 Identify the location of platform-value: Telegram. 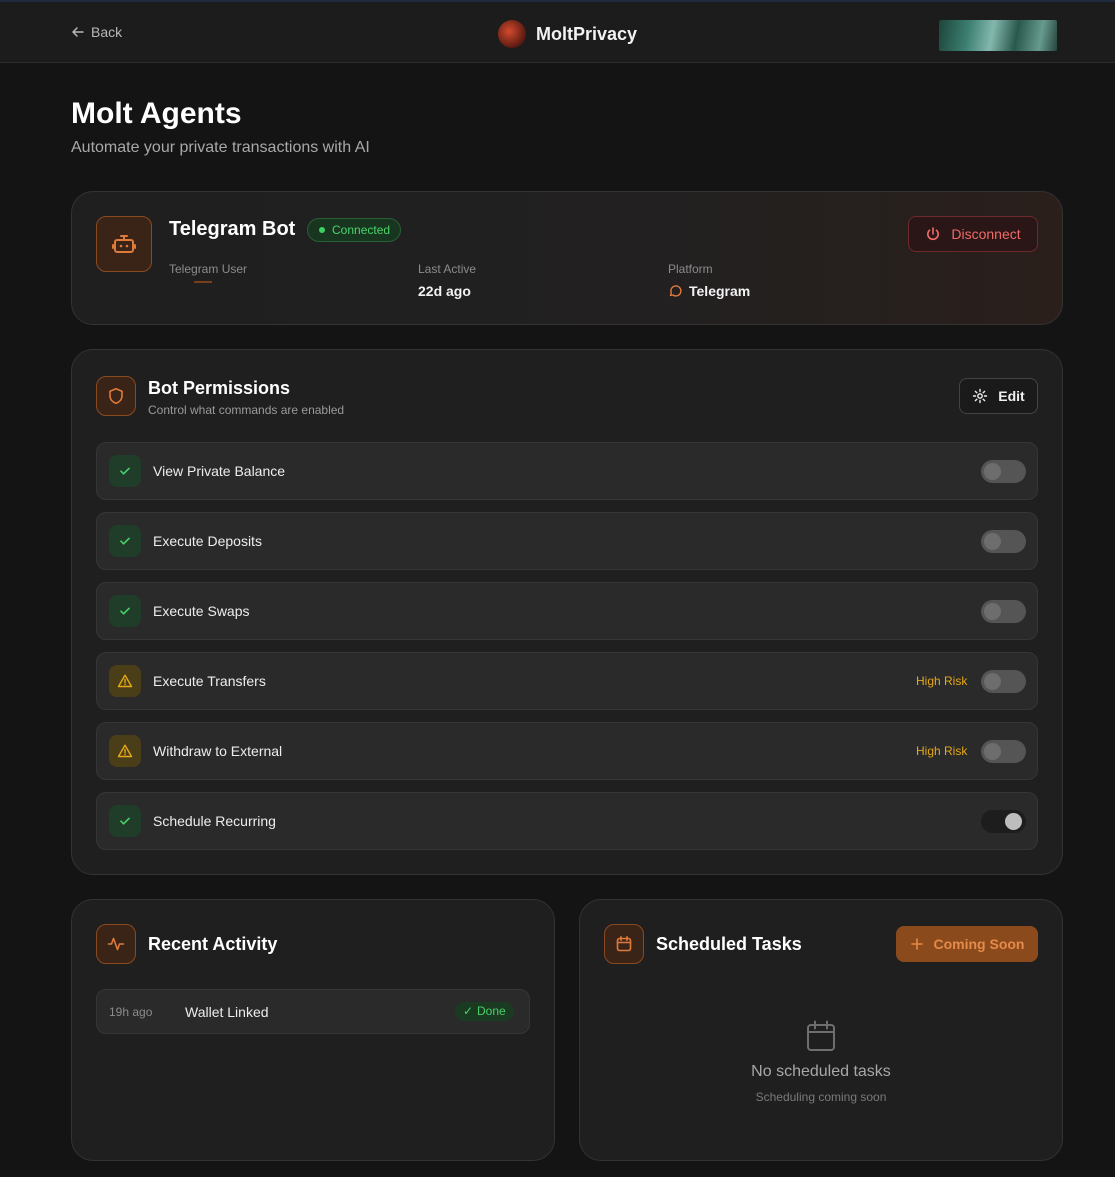
(709, 291).